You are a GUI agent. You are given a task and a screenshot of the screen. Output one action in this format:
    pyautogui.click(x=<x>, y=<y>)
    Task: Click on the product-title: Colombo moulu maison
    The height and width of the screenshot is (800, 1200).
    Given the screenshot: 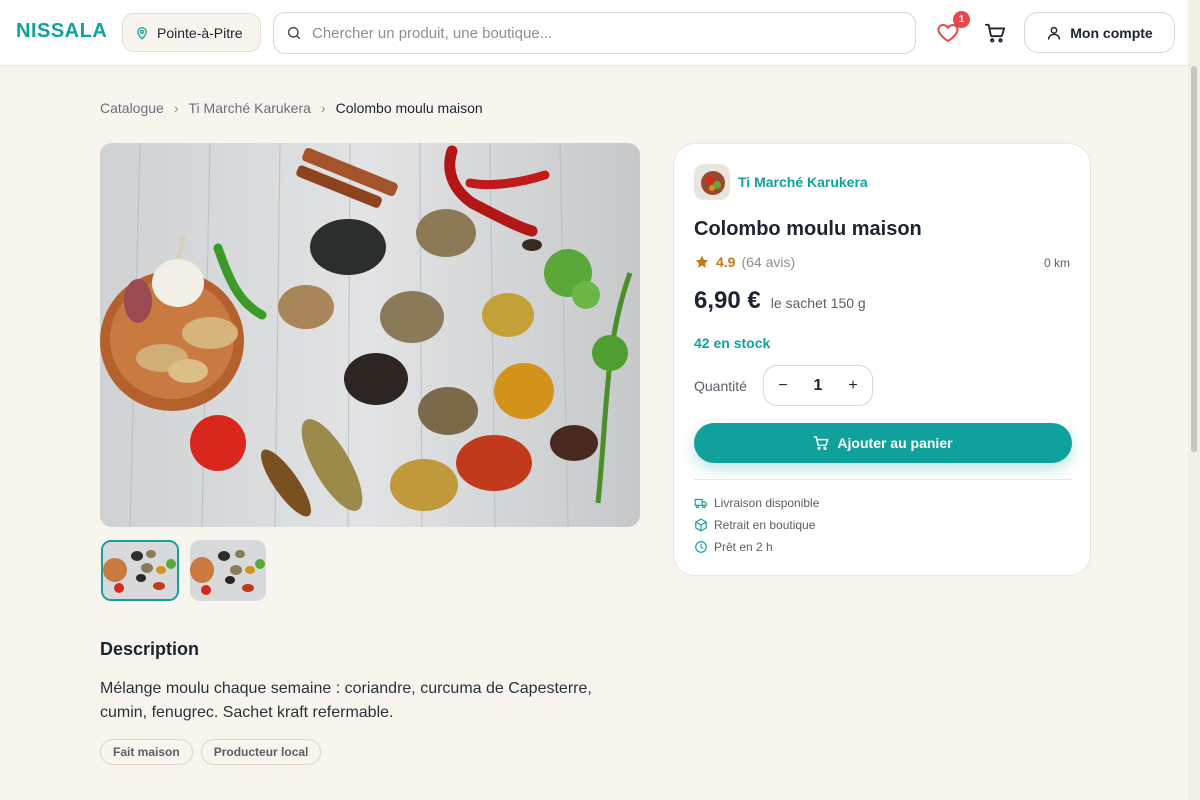 What is the action you would take?
    pyautogui.click(x=808, y=229)
    